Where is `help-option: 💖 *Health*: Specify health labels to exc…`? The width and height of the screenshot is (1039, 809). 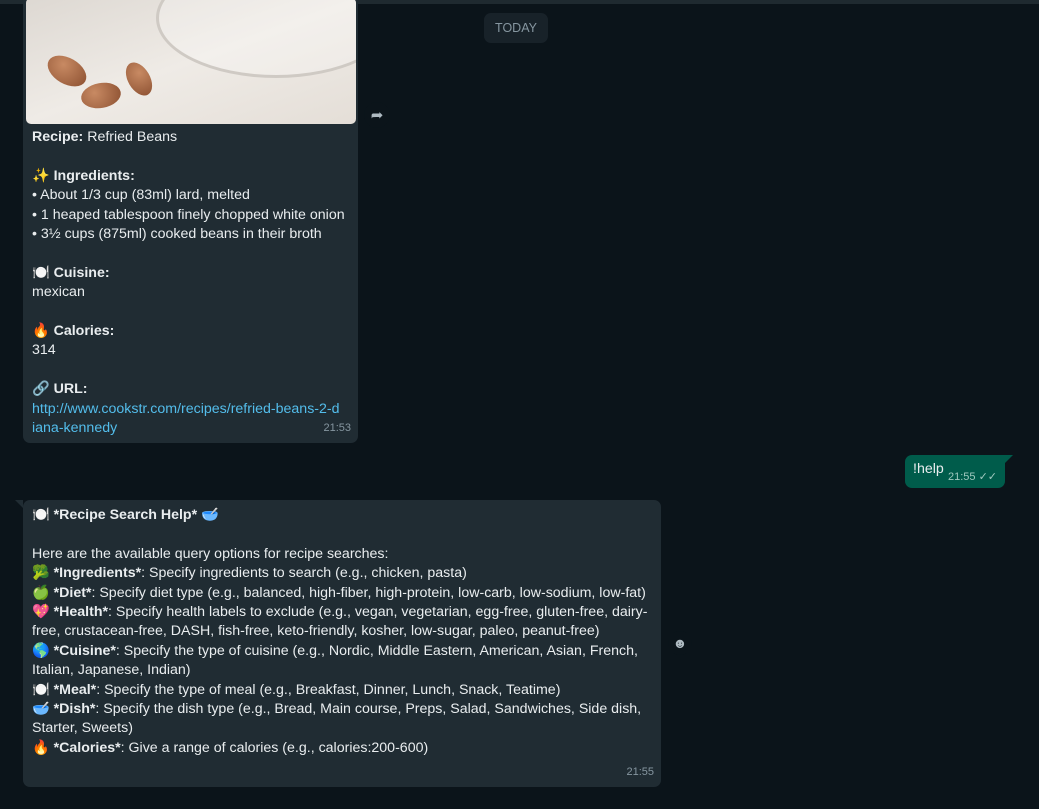 help-option: 💖 *Health*: Specify health labels to exc… is located at coordinates (340, 622).